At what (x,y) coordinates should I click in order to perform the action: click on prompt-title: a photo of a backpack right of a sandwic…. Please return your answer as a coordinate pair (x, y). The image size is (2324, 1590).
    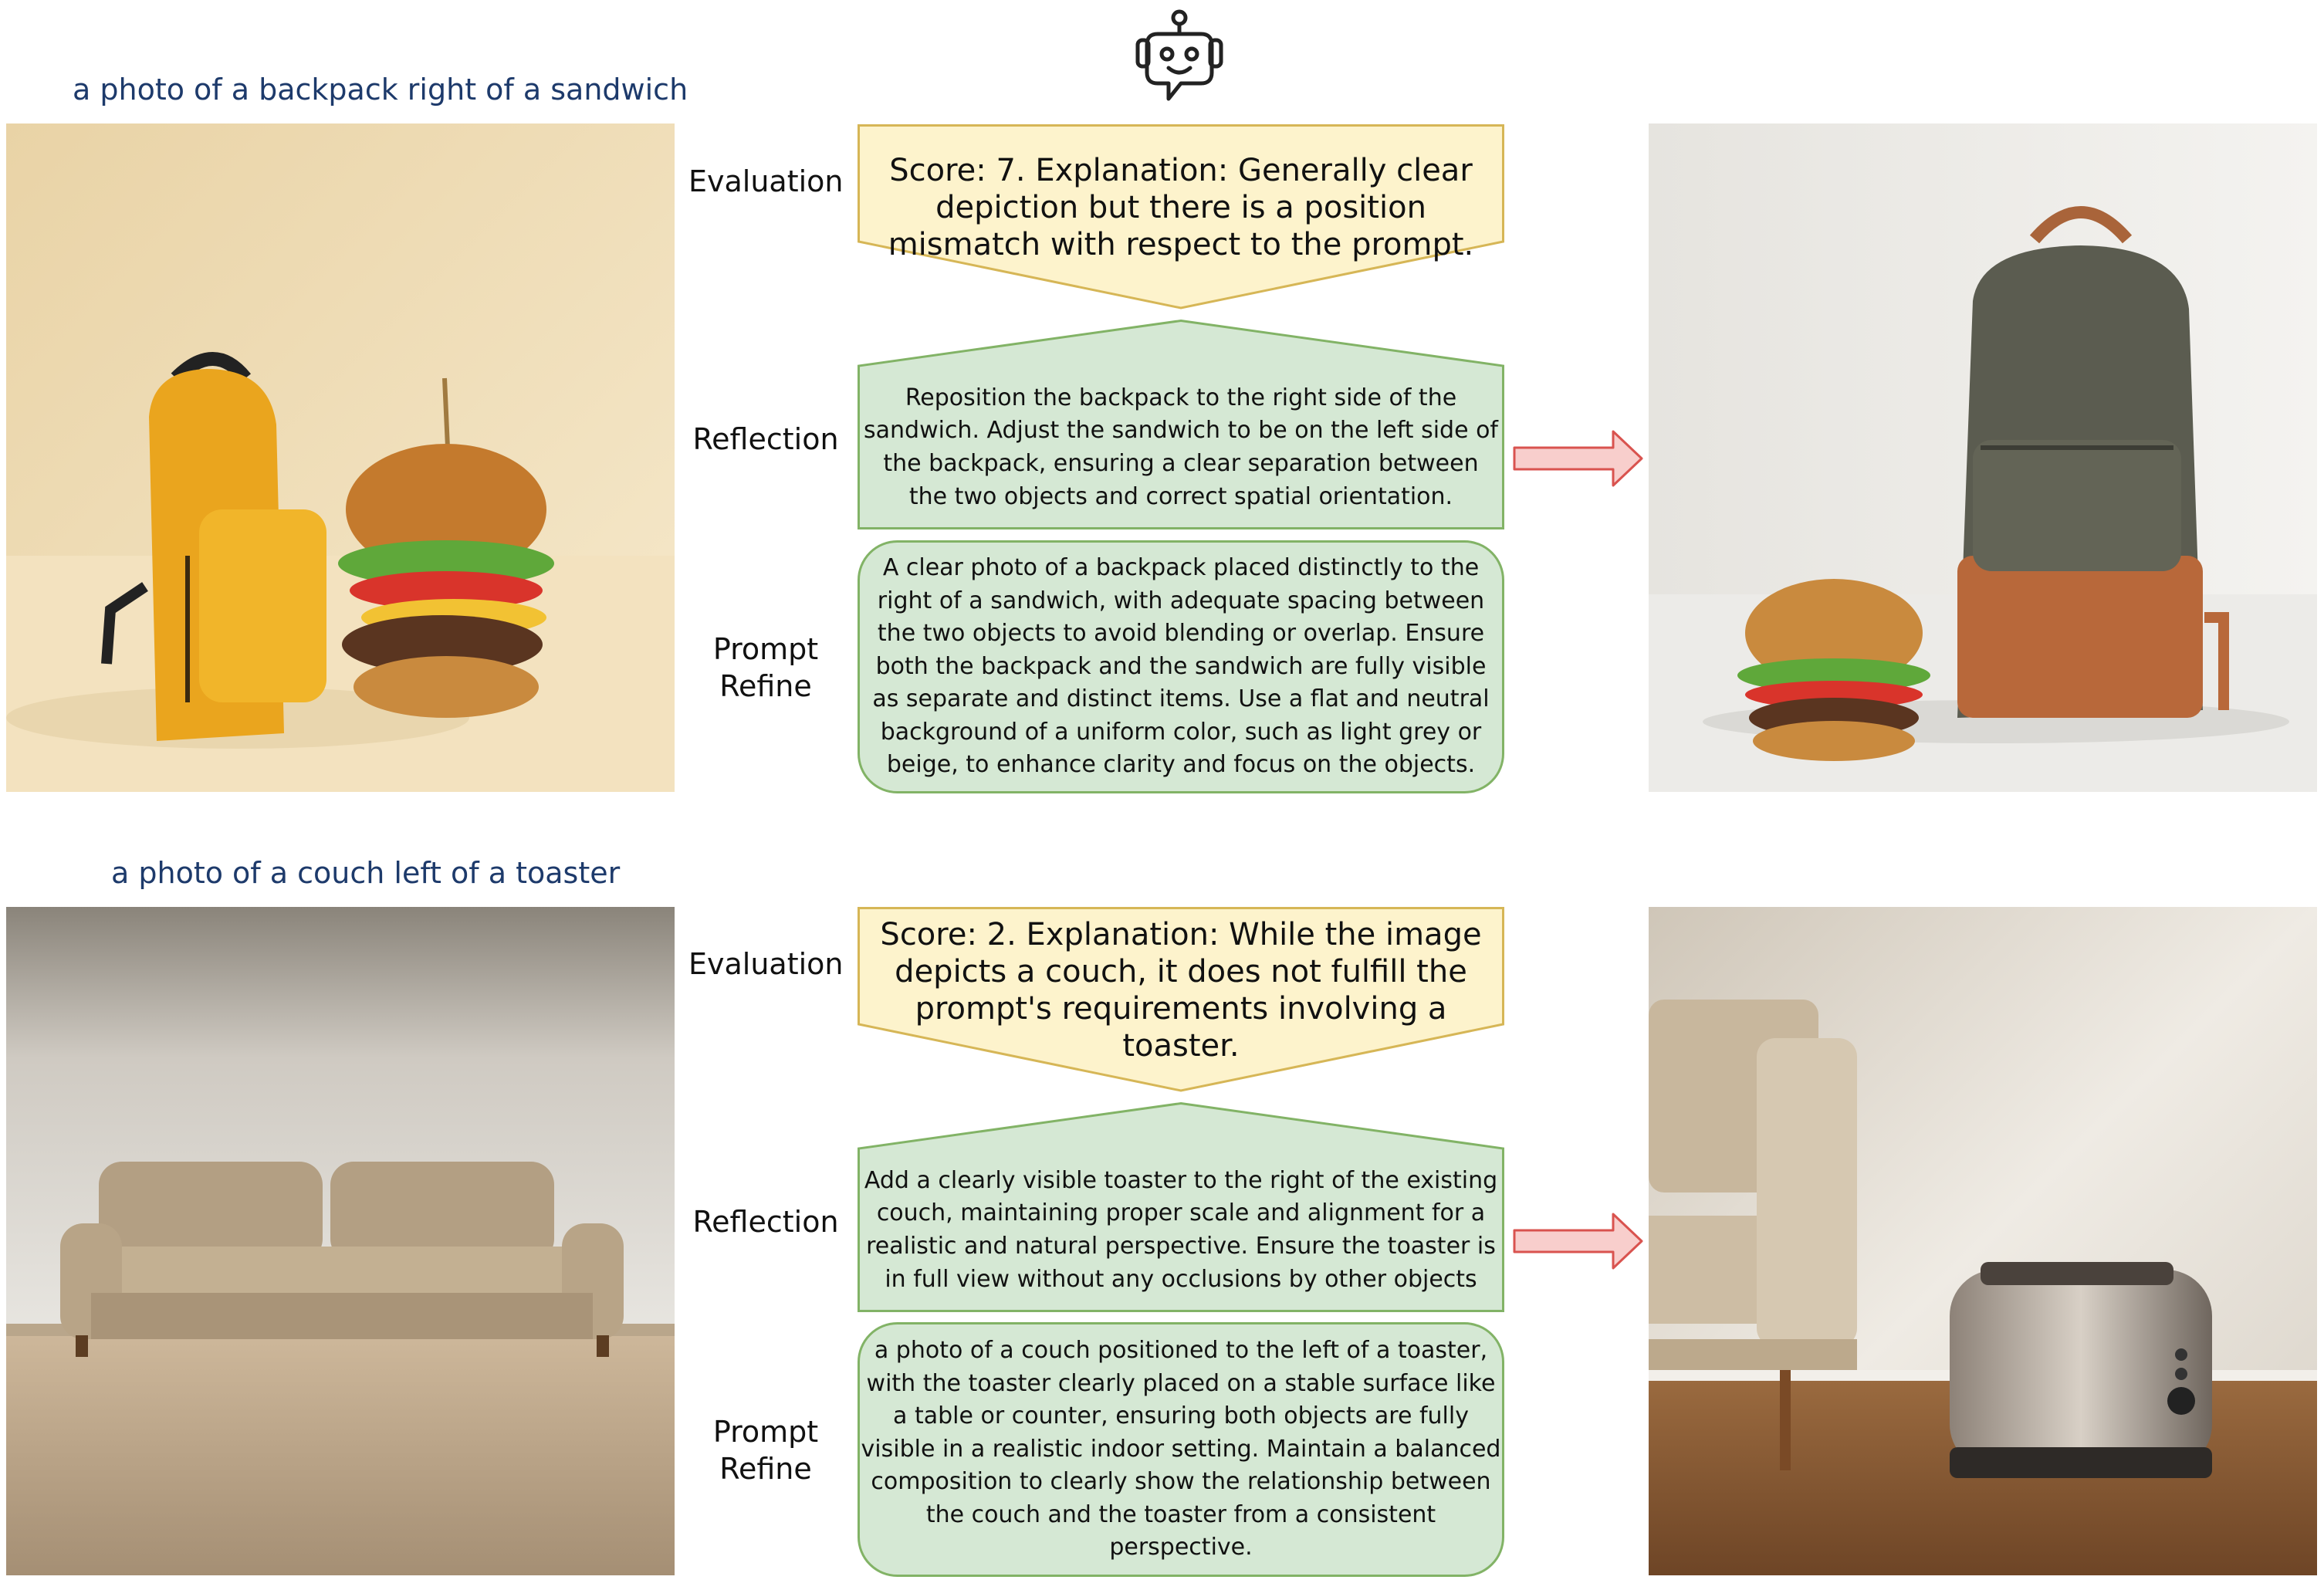
    Looking at the image, I should click on (380, 90).